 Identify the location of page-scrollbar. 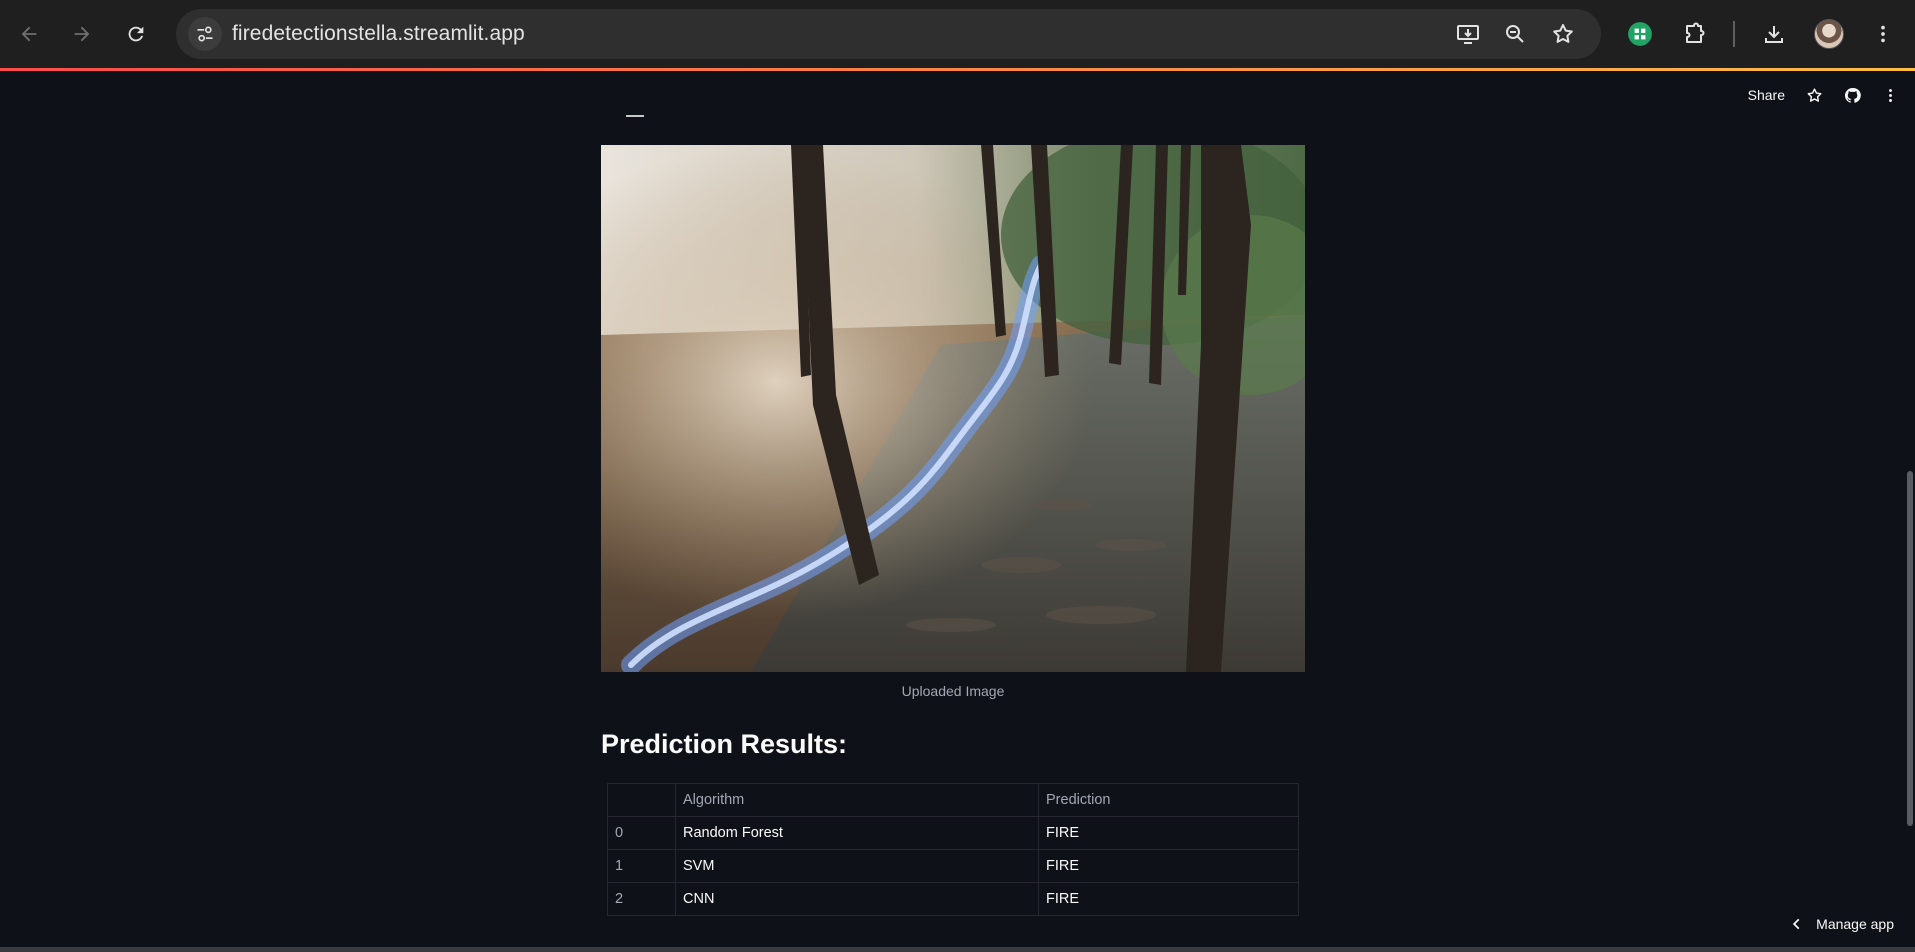
(1909, 509).